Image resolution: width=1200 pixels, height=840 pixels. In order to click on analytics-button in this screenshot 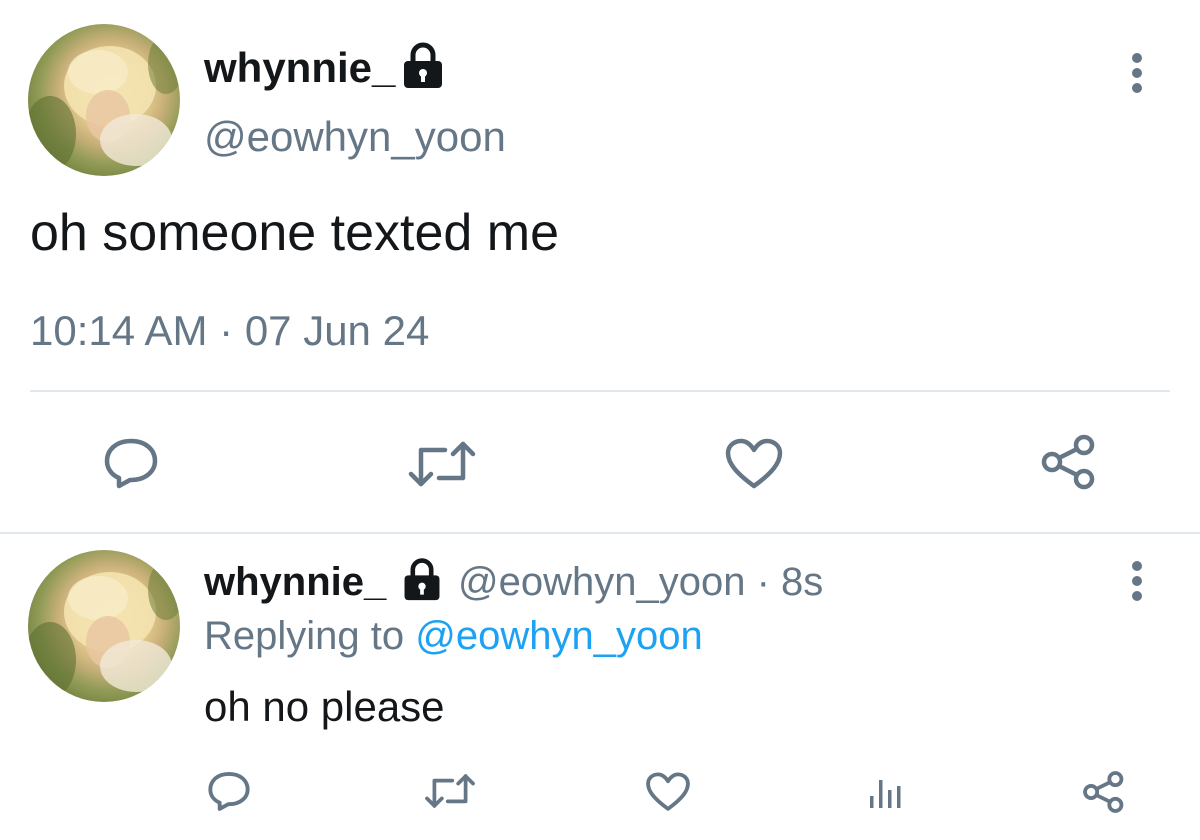, I will do `click(886, 792)`.